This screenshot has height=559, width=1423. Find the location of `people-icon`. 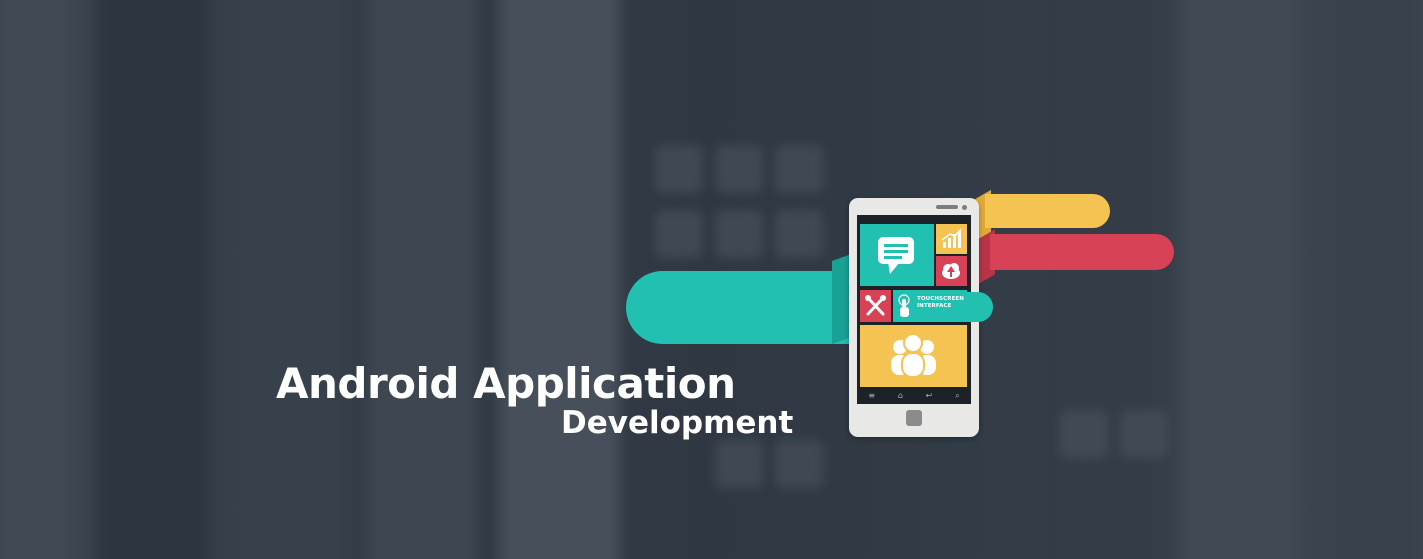

people-icon is located at coordinates (913, 355).